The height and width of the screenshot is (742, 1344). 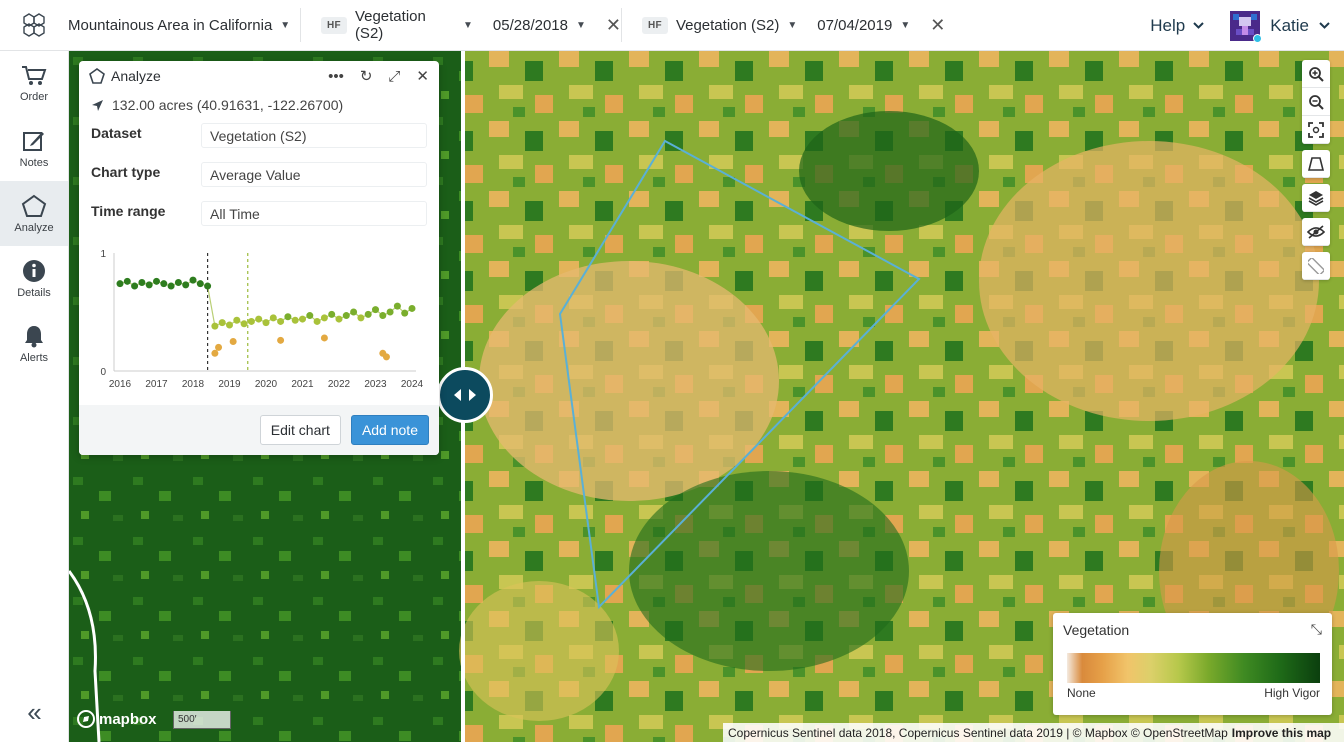 I want to click on info-icon, so click(x=34, y=270).